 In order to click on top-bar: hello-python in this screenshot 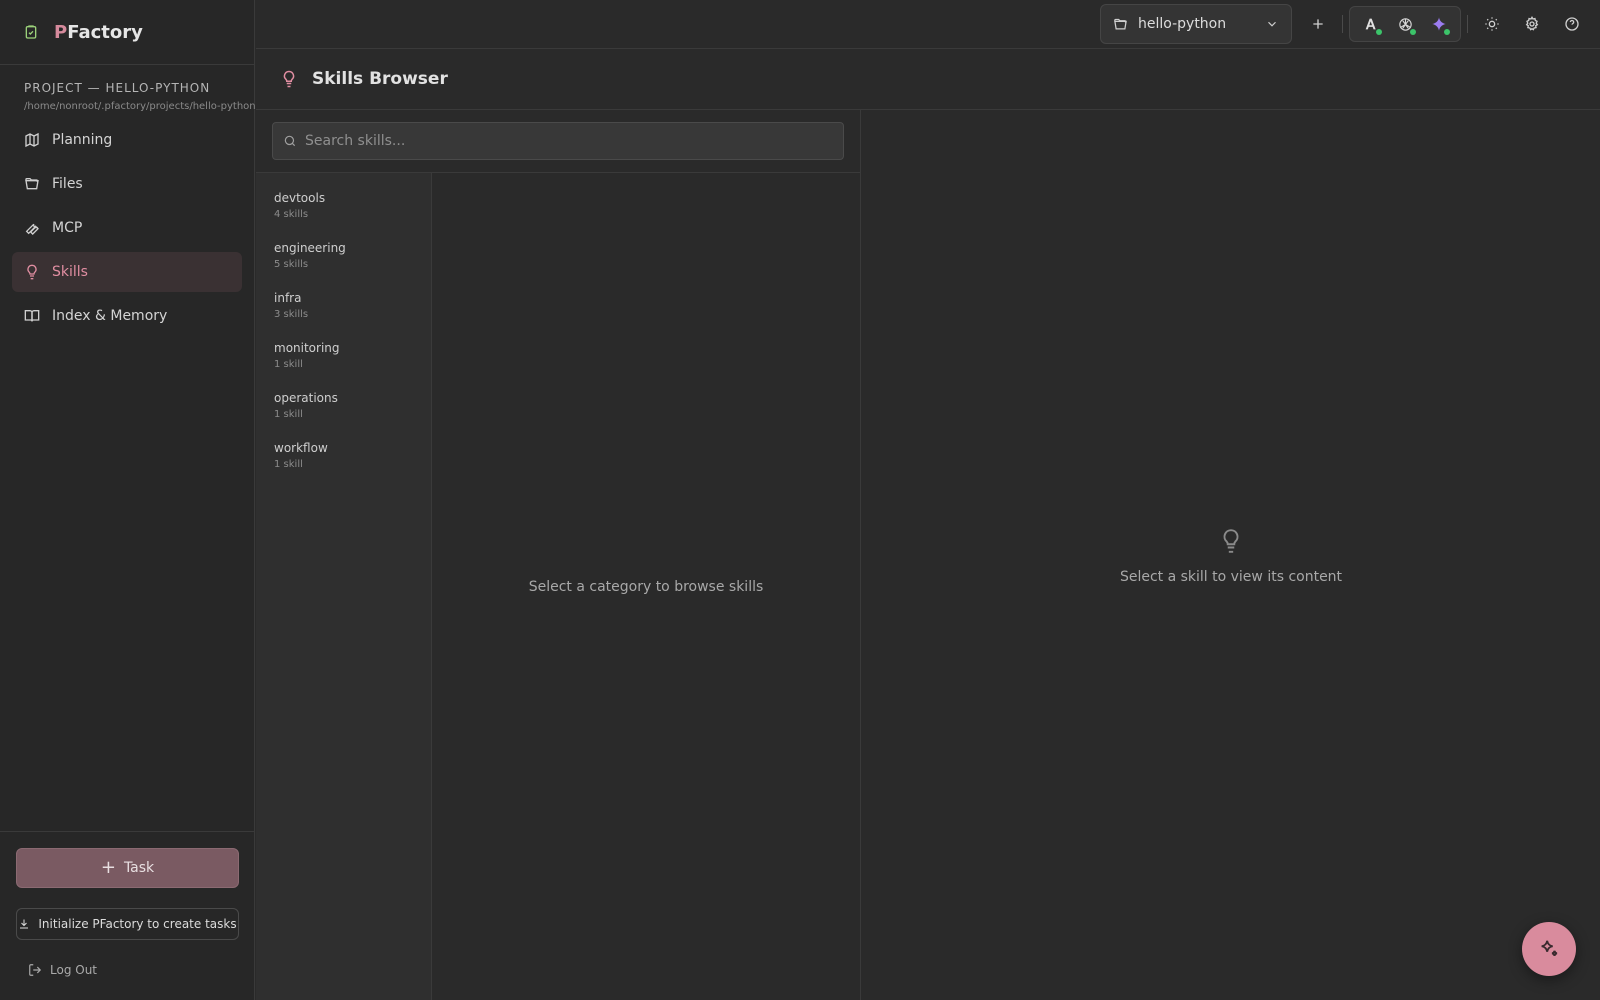, I will do `click(928, 24)`.